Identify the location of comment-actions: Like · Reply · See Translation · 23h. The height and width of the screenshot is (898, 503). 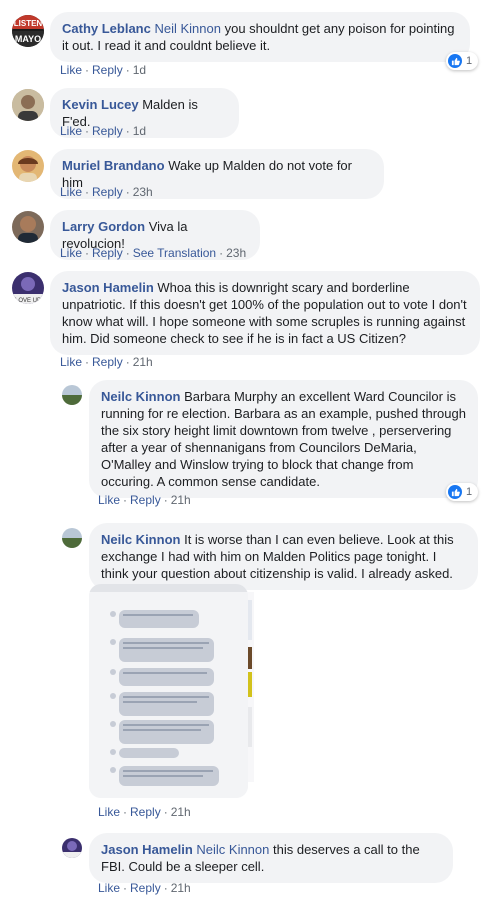
(153, 253).